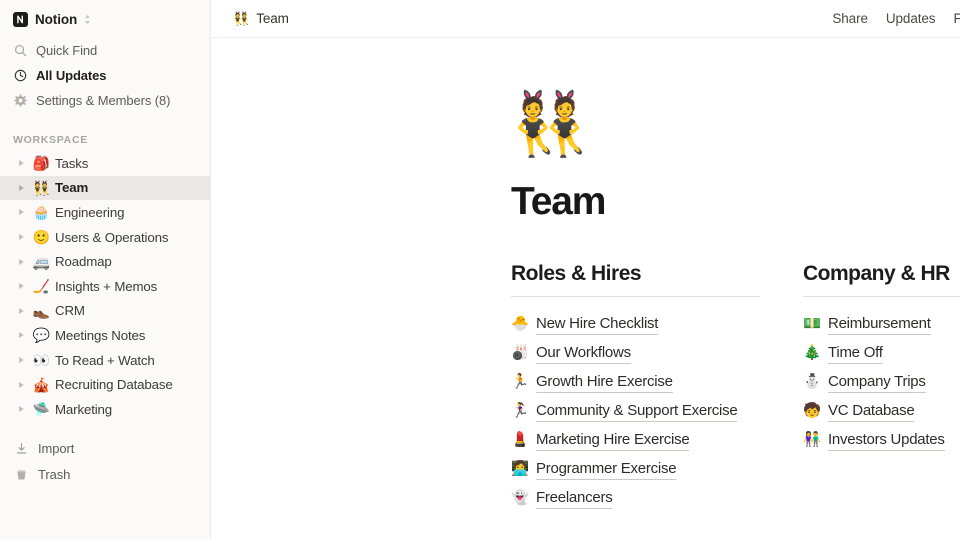 The image size is (960, 540). Describe the element at coordinates (583, 354) in the screenshot. I see `page-link-label: Our Workflows` at that location.